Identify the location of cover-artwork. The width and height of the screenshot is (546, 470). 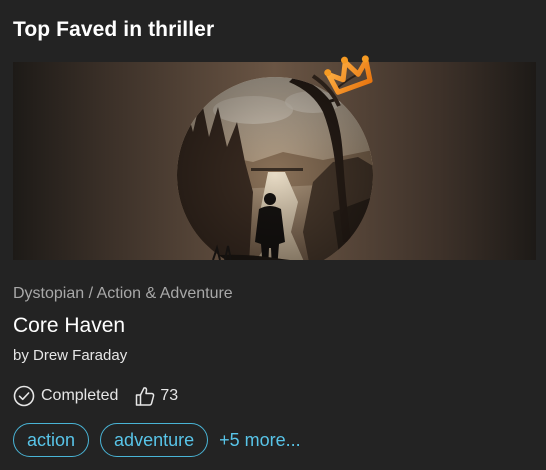
(275, 166).